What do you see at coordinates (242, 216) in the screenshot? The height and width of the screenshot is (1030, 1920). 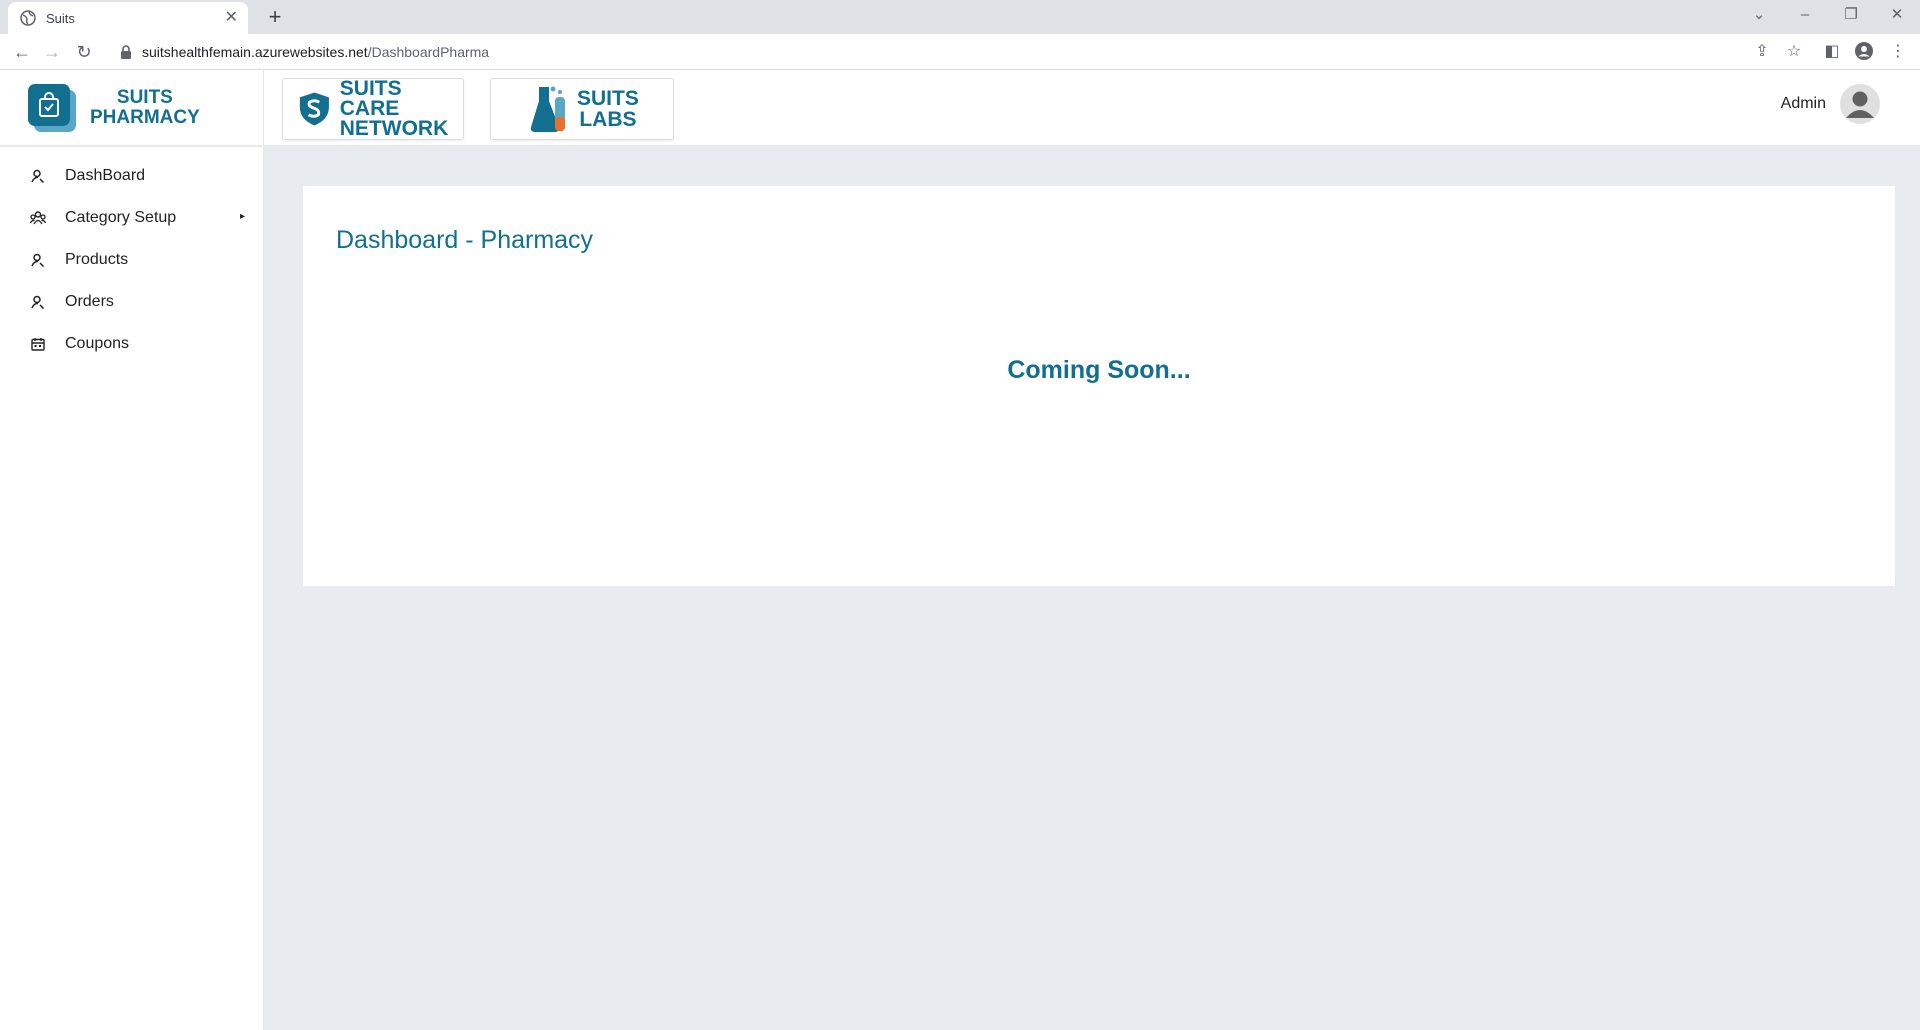 I see `chevron-right-icon: ▸` at bounding box center [242, 216].